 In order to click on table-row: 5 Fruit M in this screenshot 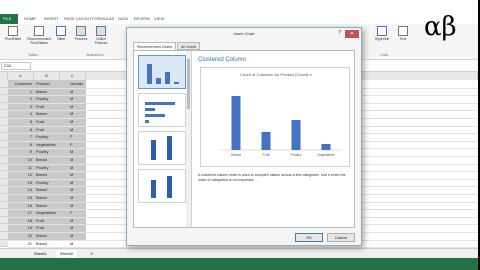, I will do `click(47, 122)`.